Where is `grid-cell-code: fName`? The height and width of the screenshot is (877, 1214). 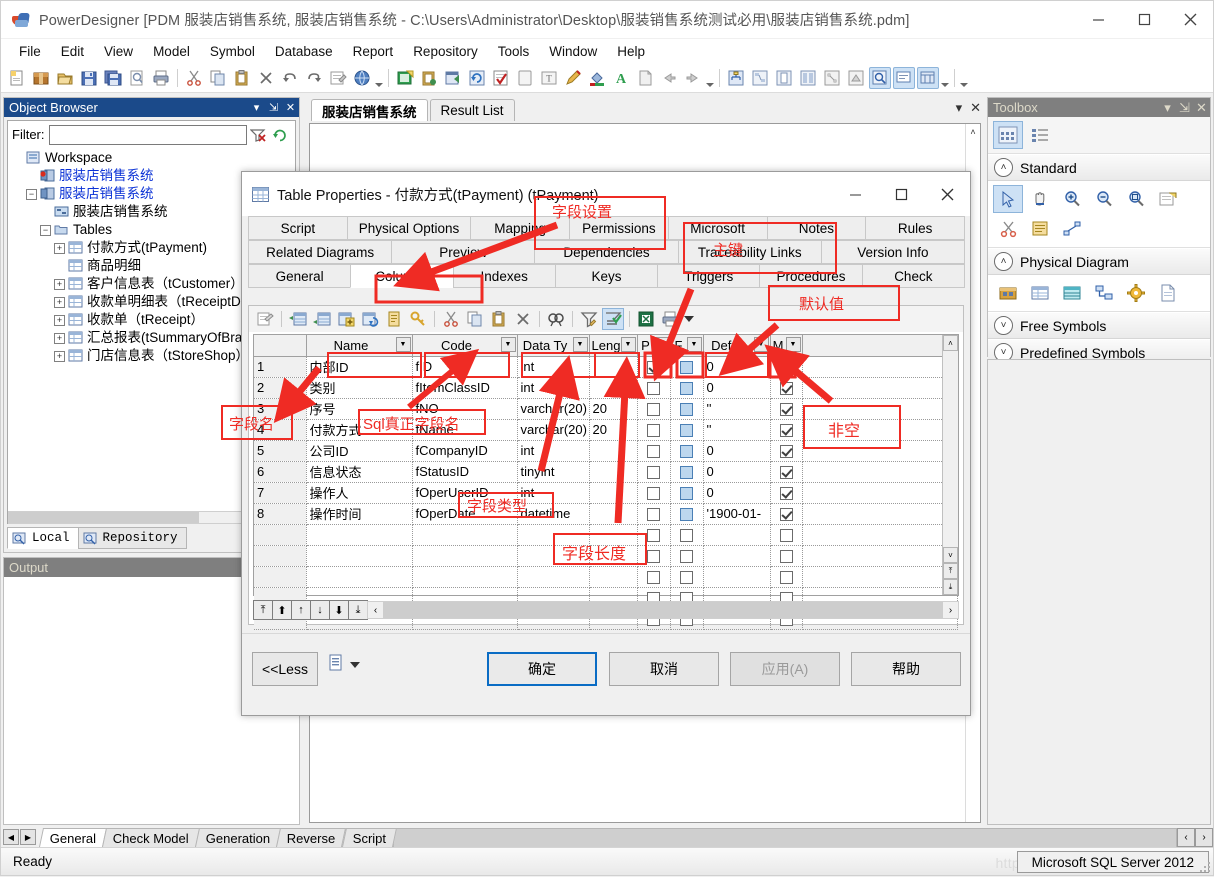 grid-cell-code: fName is located at coordinates (465, 430).